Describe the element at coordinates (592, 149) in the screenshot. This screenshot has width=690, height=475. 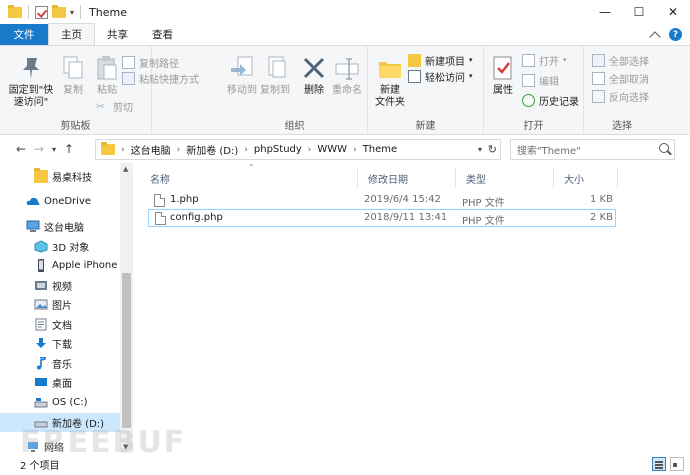
I see `search-input: 搜索"Theme"` at that location.